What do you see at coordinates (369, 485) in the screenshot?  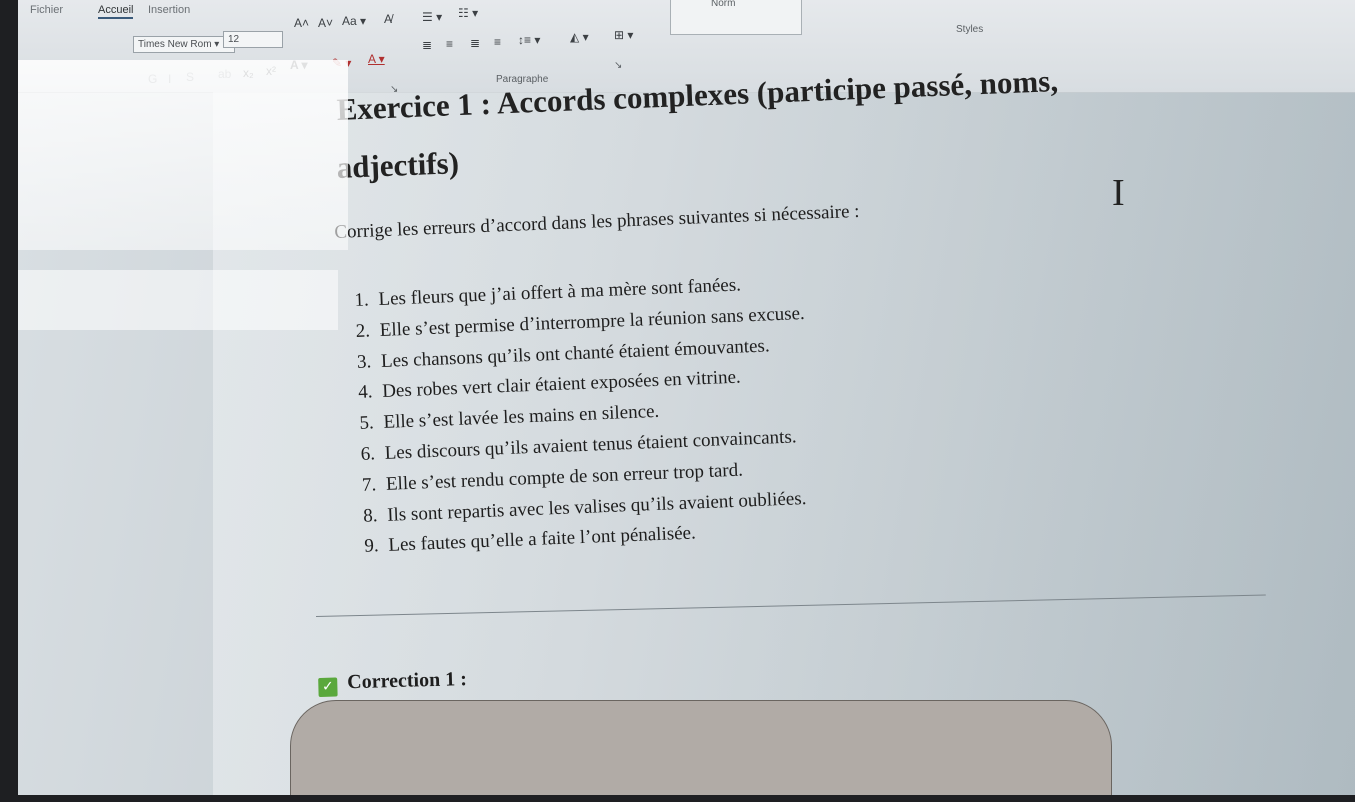 I see `exercise-item-number: 7.` at bounding box center [369, 485].